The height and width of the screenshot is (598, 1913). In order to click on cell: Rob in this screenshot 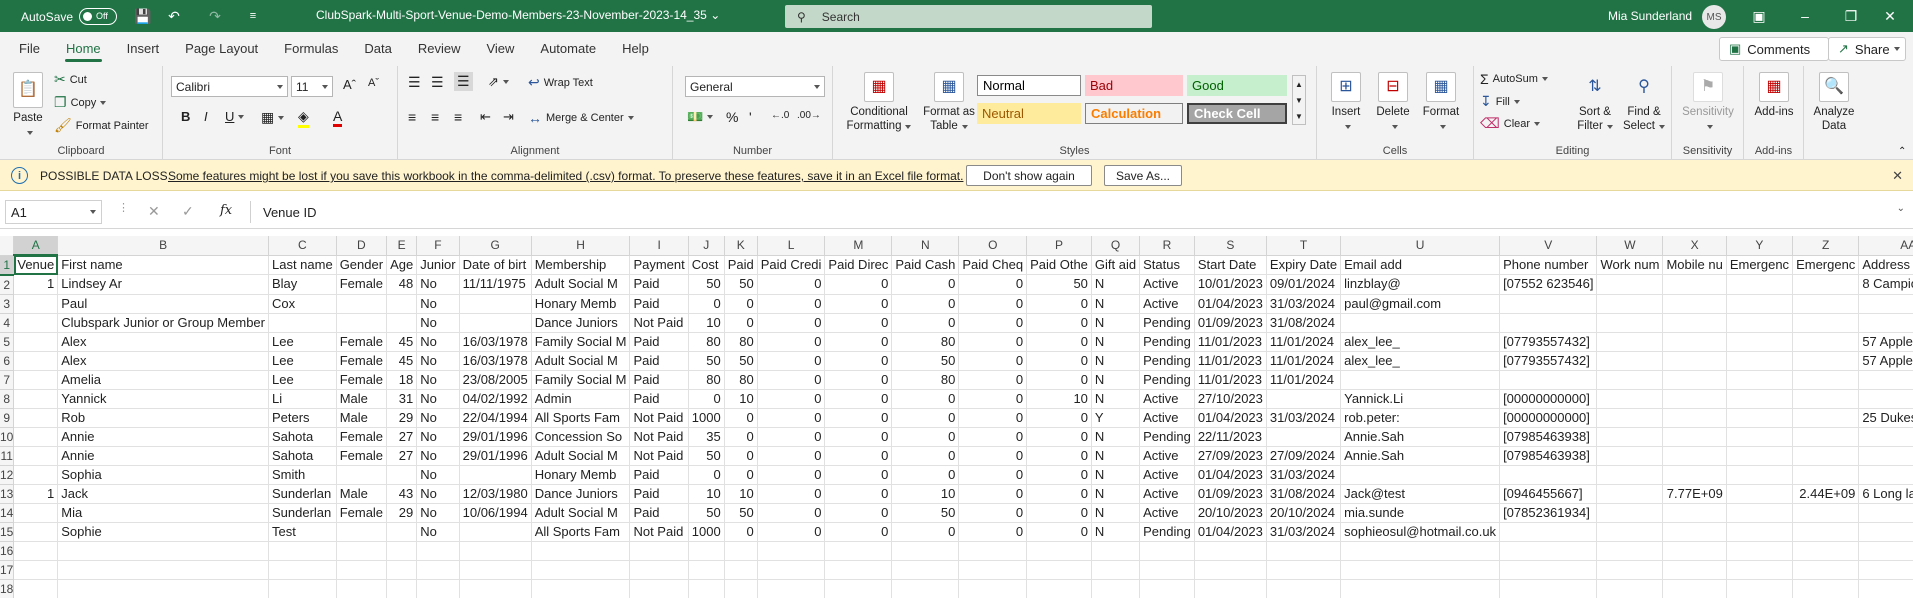, I will do `click(163, 418)`.